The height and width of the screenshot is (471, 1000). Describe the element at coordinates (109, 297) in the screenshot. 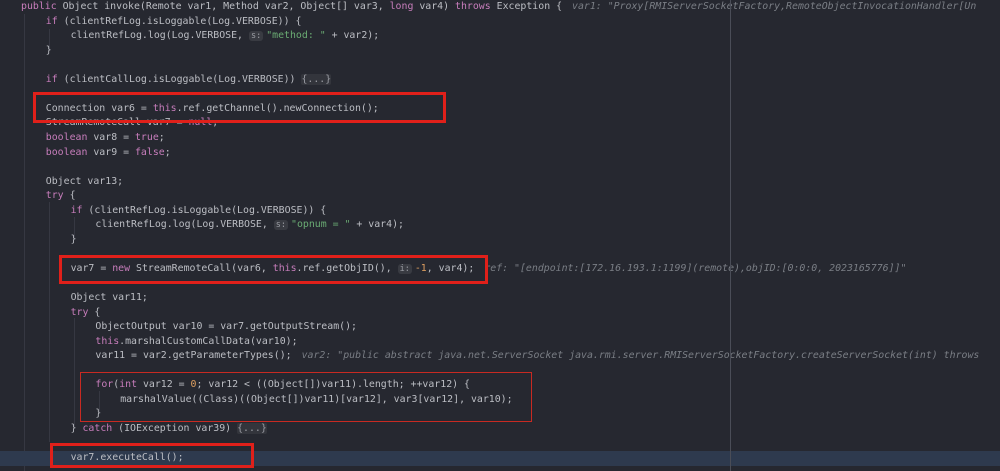

I see `code-text: Object var11;` at that location.